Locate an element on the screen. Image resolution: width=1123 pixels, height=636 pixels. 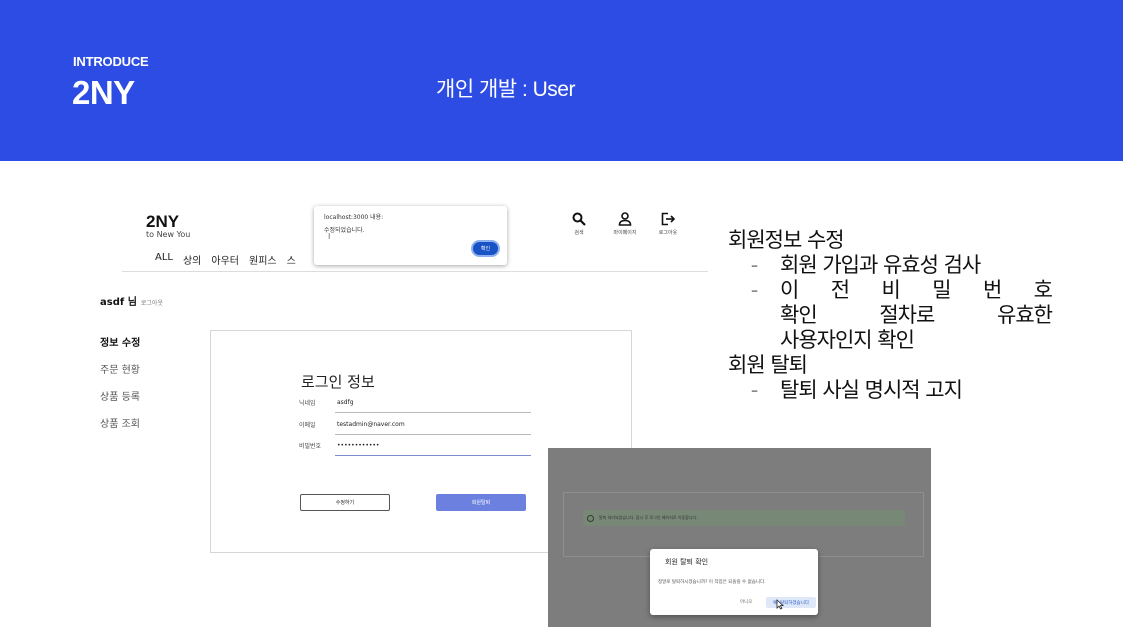
eyebrow-label: INTRODUCE is located at coordinates (111, 61).